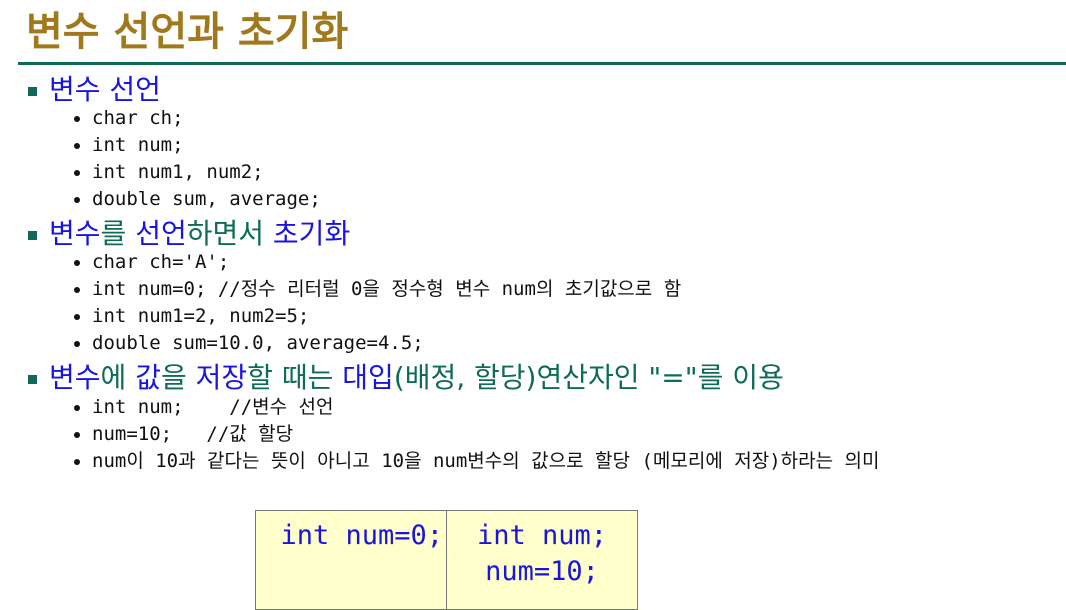  What do you see at coordinates (542, 535) in the screenshot?
I see `code-line: int num;` at bounding box center [542, 535].